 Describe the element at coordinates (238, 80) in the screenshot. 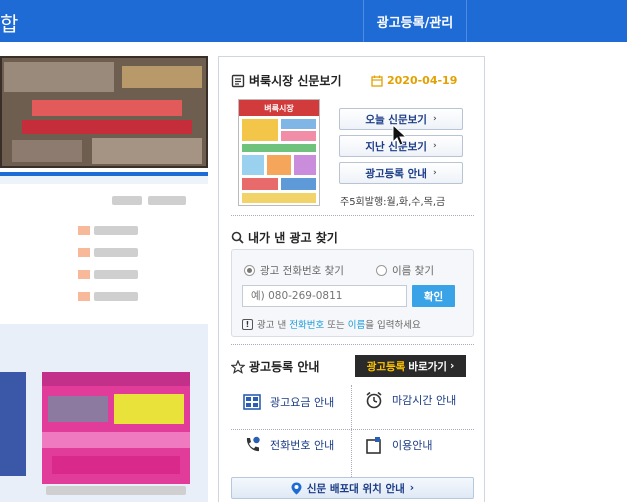

I see `newspaper-icon` at that location.